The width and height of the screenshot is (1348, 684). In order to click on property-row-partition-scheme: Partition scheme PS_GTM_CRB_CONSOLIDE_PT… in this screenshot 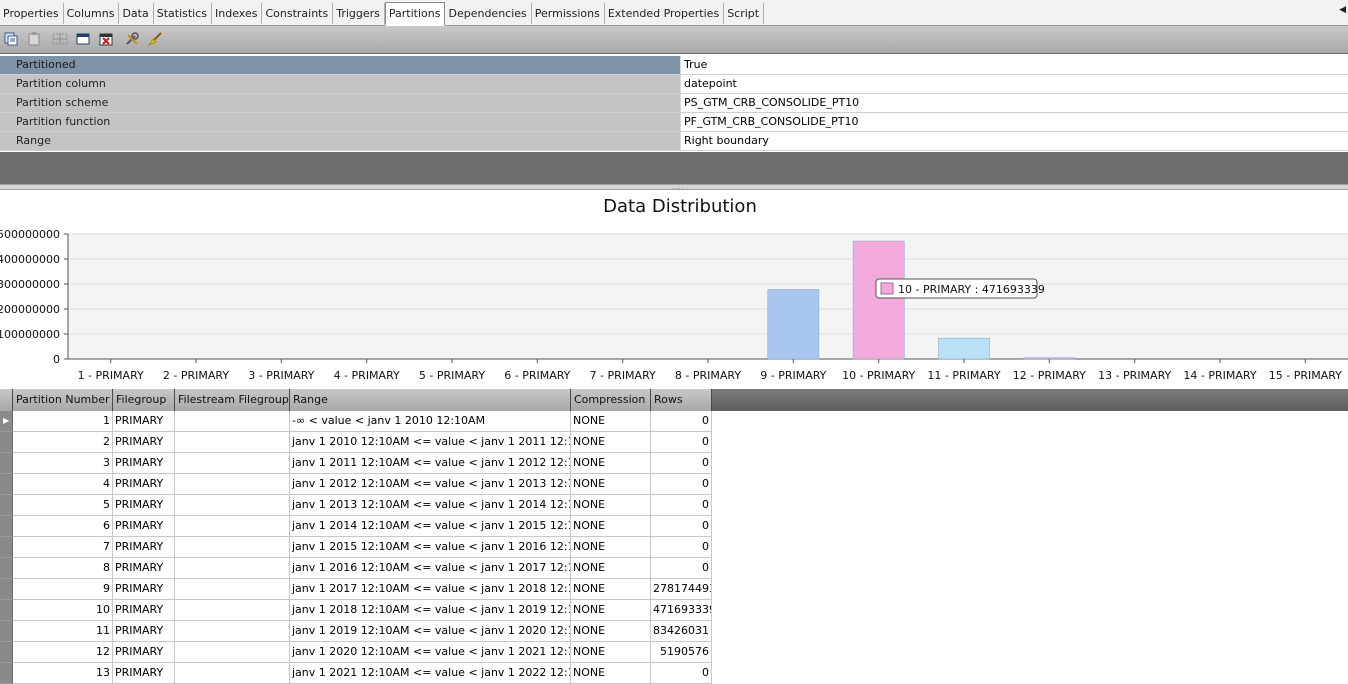, I will do `click(674, 103)`.